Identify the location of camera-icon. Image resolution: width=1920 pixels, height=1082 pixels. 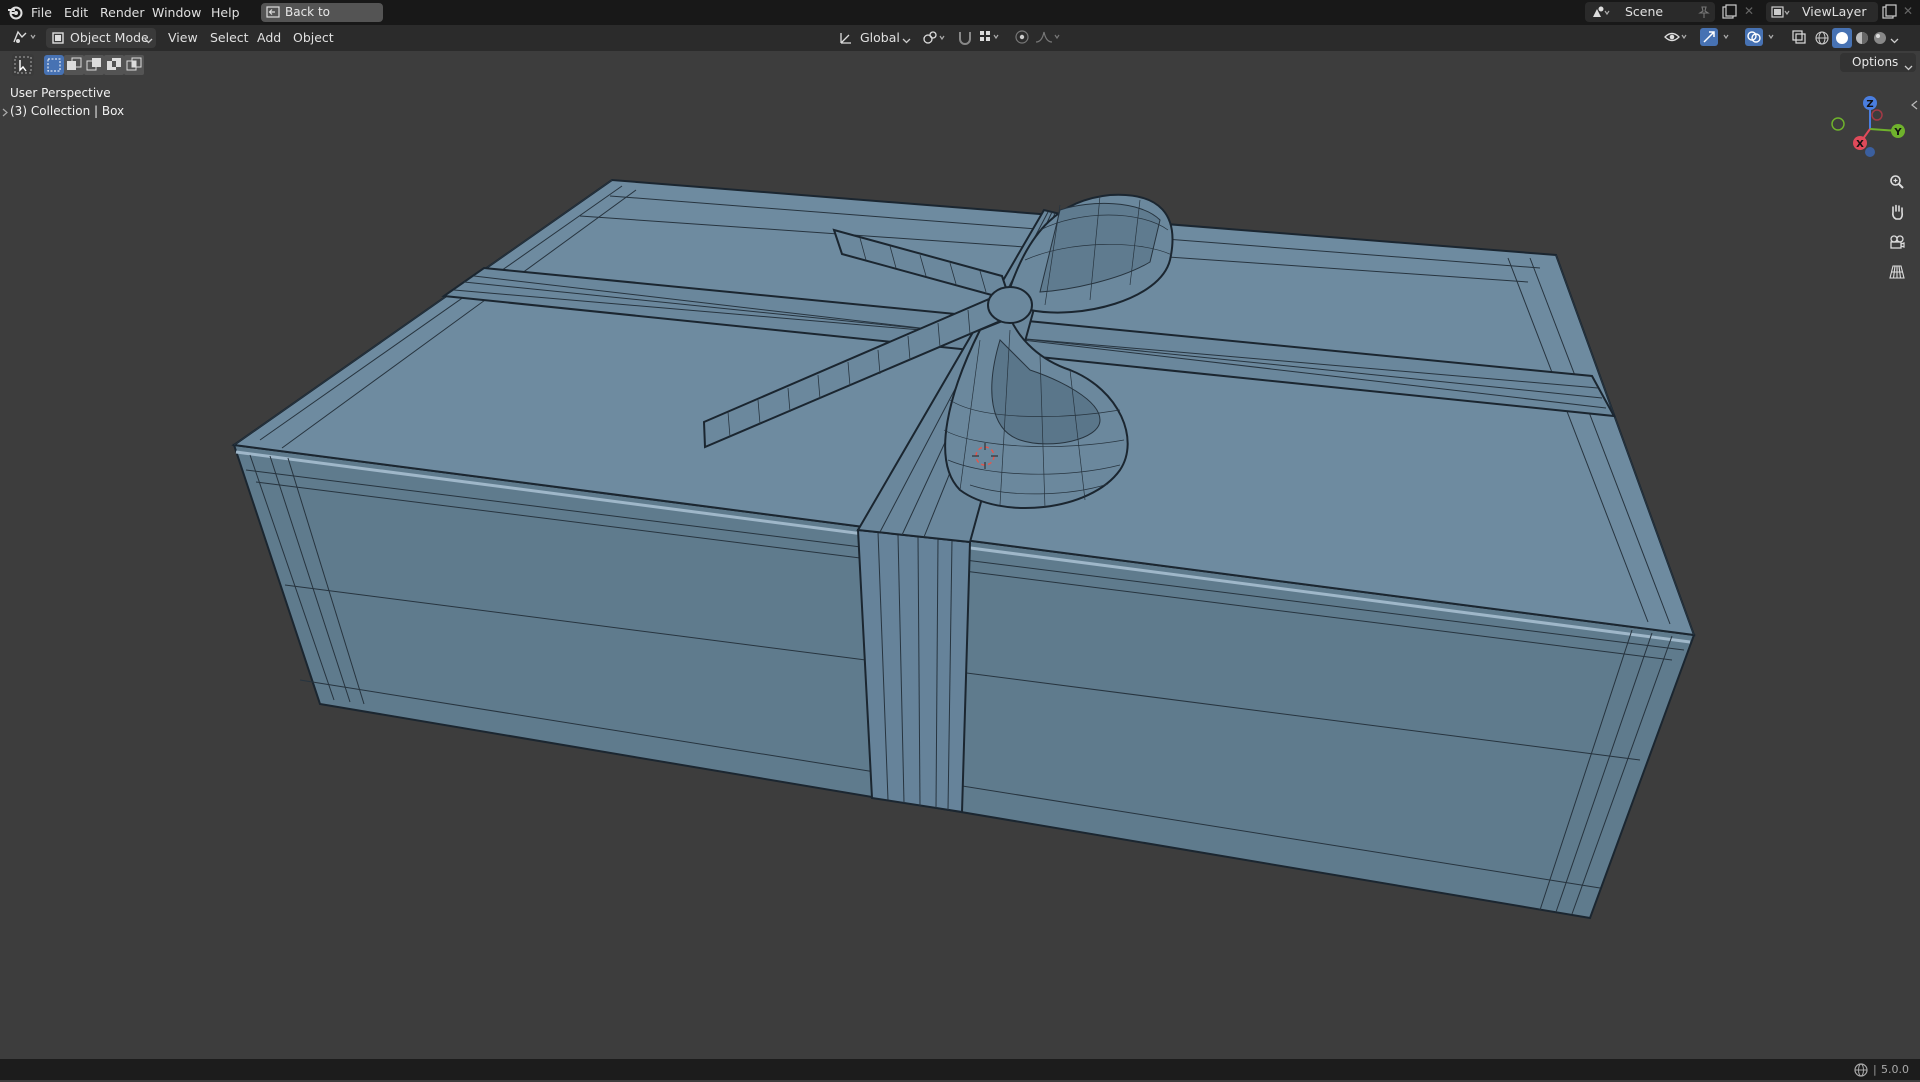
(1897, 244).